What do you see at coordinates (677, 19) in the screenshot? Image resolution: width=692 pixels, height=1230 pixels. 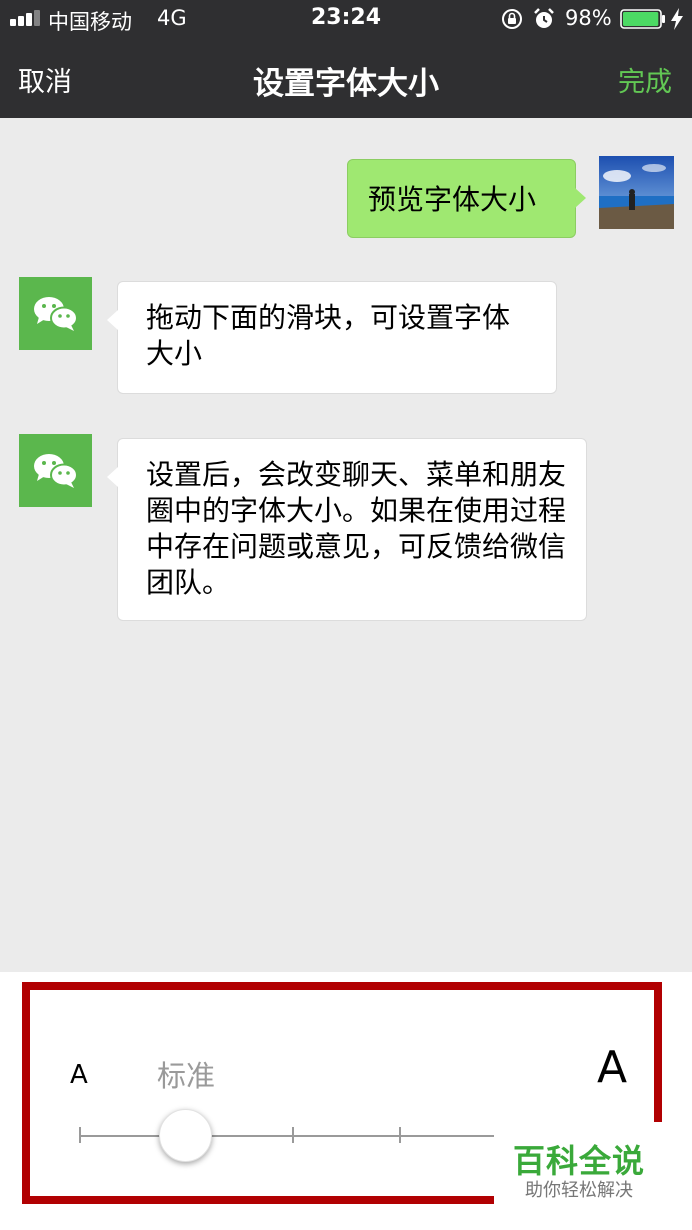 I see `charging-icon` at bounding box center [677, 19].